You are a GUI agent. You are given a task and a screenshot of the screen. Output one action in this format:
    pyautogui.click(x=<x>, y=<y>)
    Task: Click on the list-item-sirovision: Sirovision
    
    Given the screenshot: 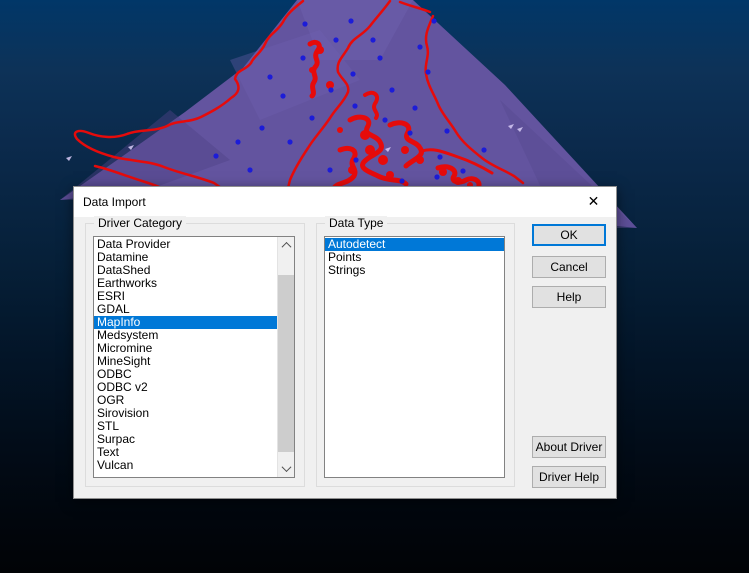 What is the action you would take?
    pyautogui.click(x=185, y=413)
    